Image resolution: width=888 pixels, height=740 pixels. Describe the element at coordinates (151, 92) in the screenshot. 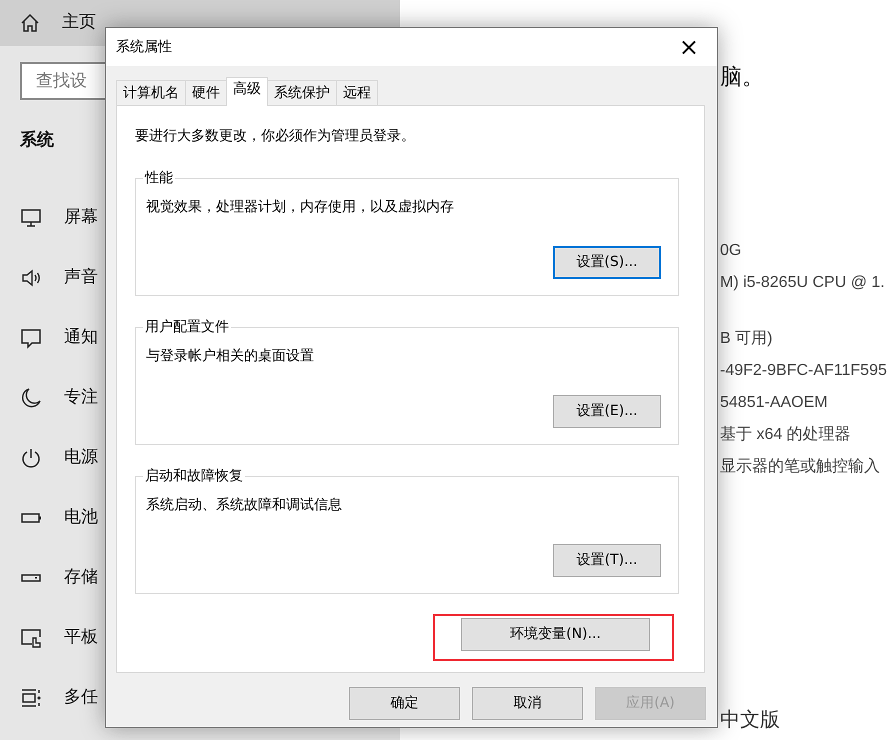

I see `tab: 计算机名` at that location.